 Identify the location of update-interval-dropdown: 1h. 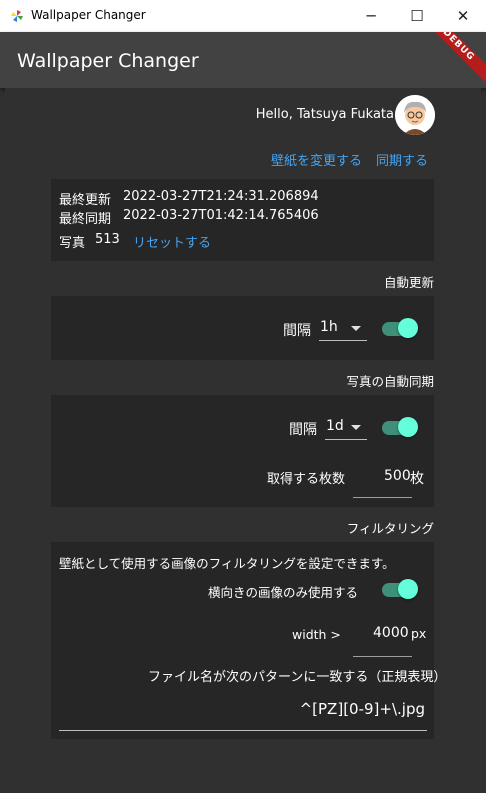
(343, 329).